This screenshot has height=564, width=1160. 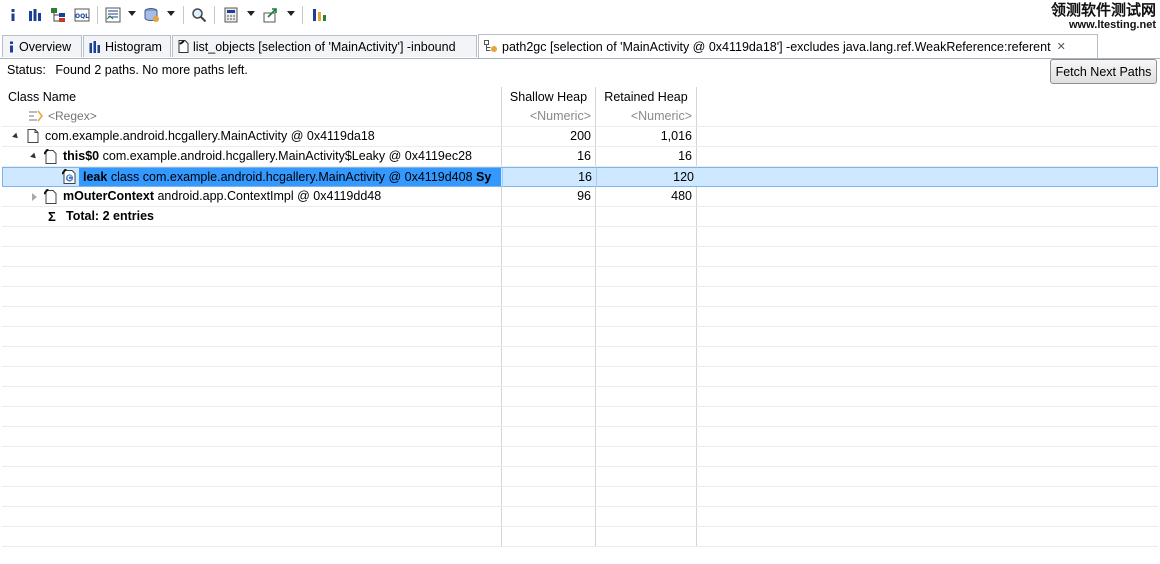 What do you see at coordinates (646, 97) in the screenshot?
I see `column-header-retained-heap: Retained Heap` at bounding box center [646, 97].